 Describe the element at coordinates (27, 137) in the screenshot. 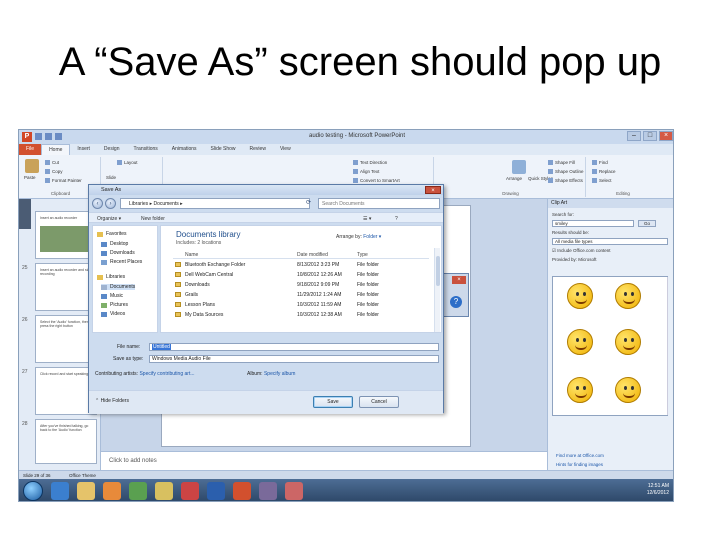

I see `powerpoint-icon: P` at that location.